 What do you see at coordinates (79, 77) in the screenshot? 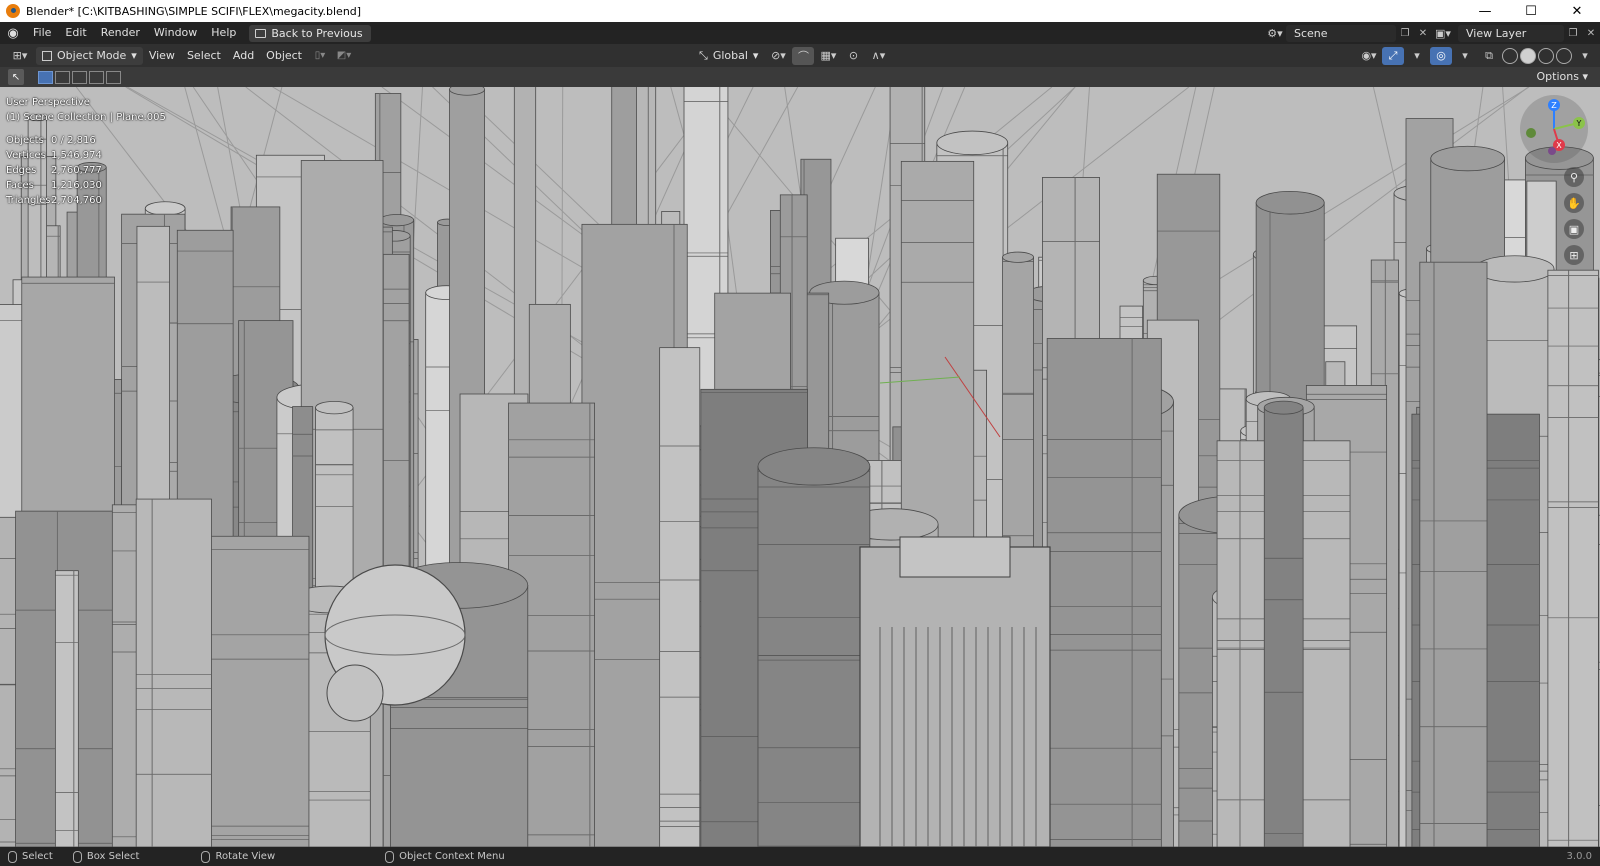
I see `select-mode-subtract-icon` at bounding box center [79, 77].